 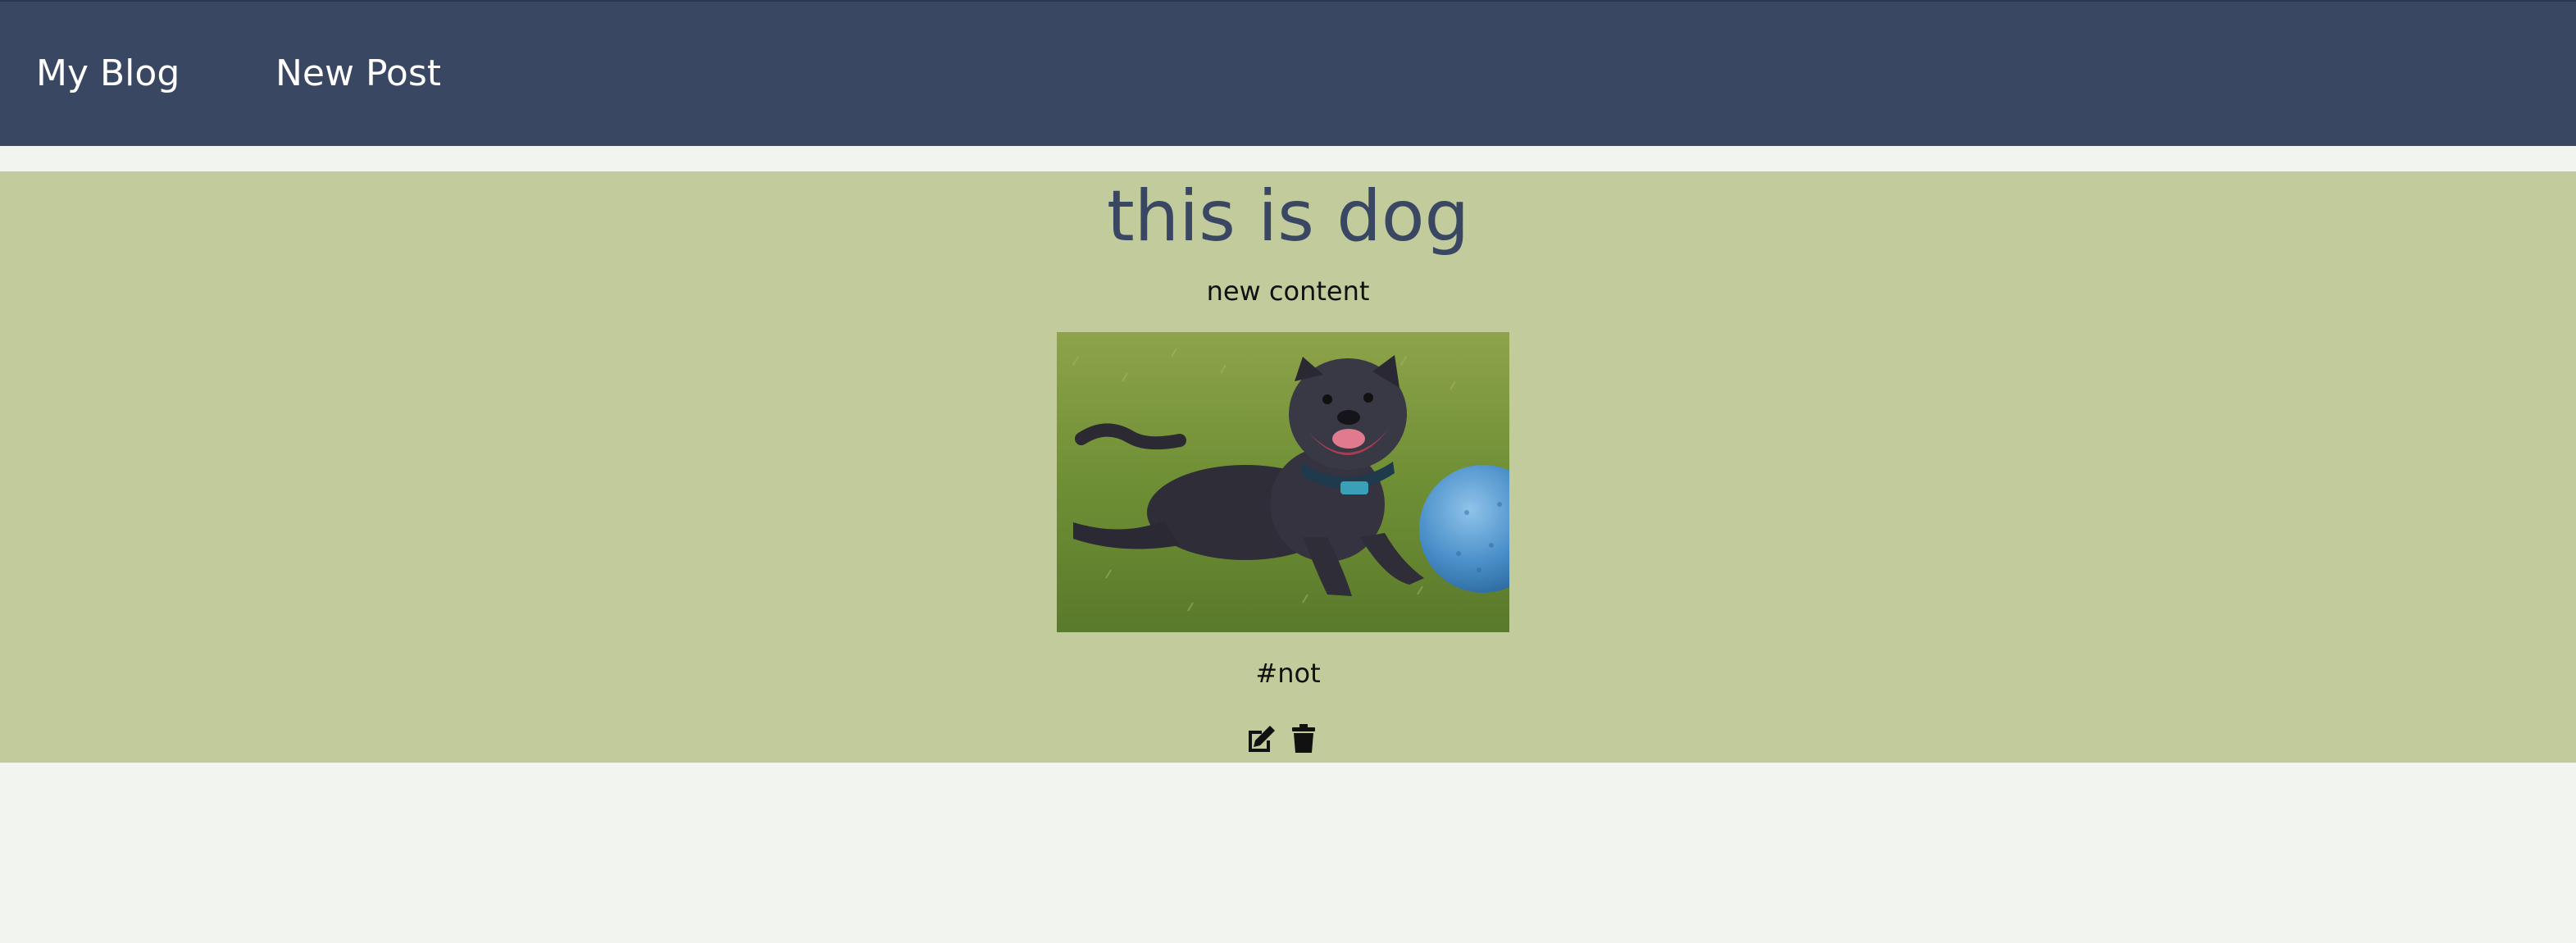 I want to click on post-actions, so click(x=1282, y=738).